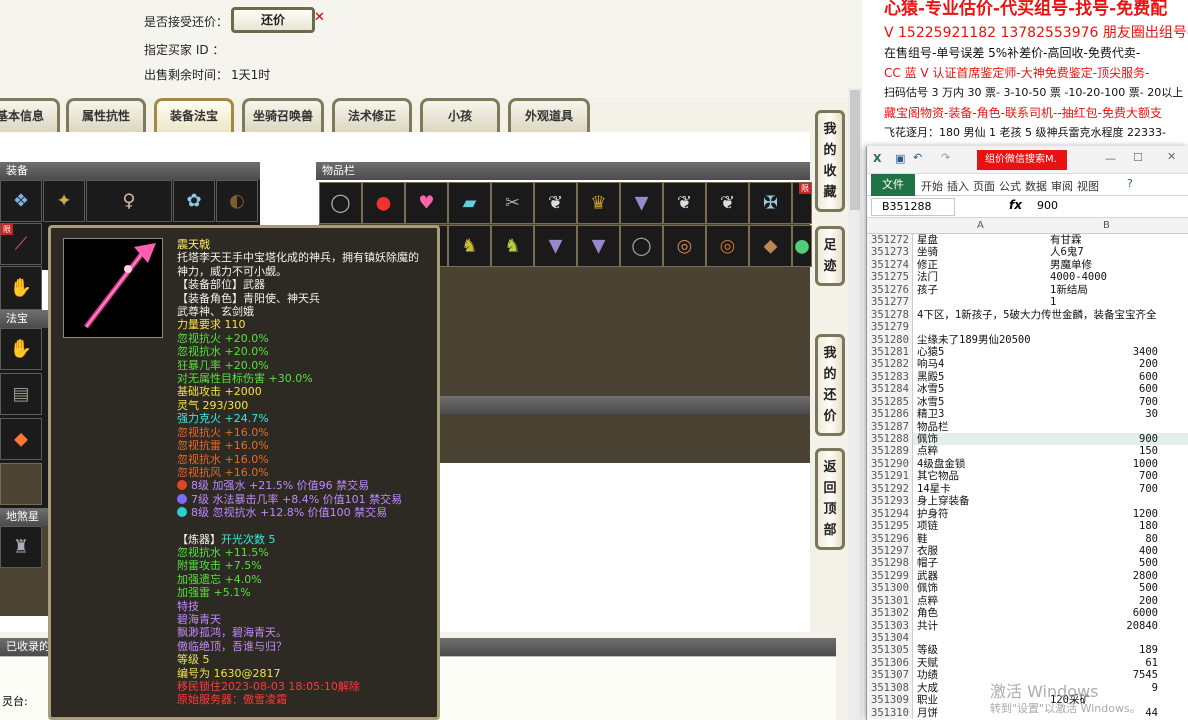 This screenshot has width=1188, height=720. Describe the element at coordinates (927, 265) in the screenshot. I see `cell-a: 修正` at that location.